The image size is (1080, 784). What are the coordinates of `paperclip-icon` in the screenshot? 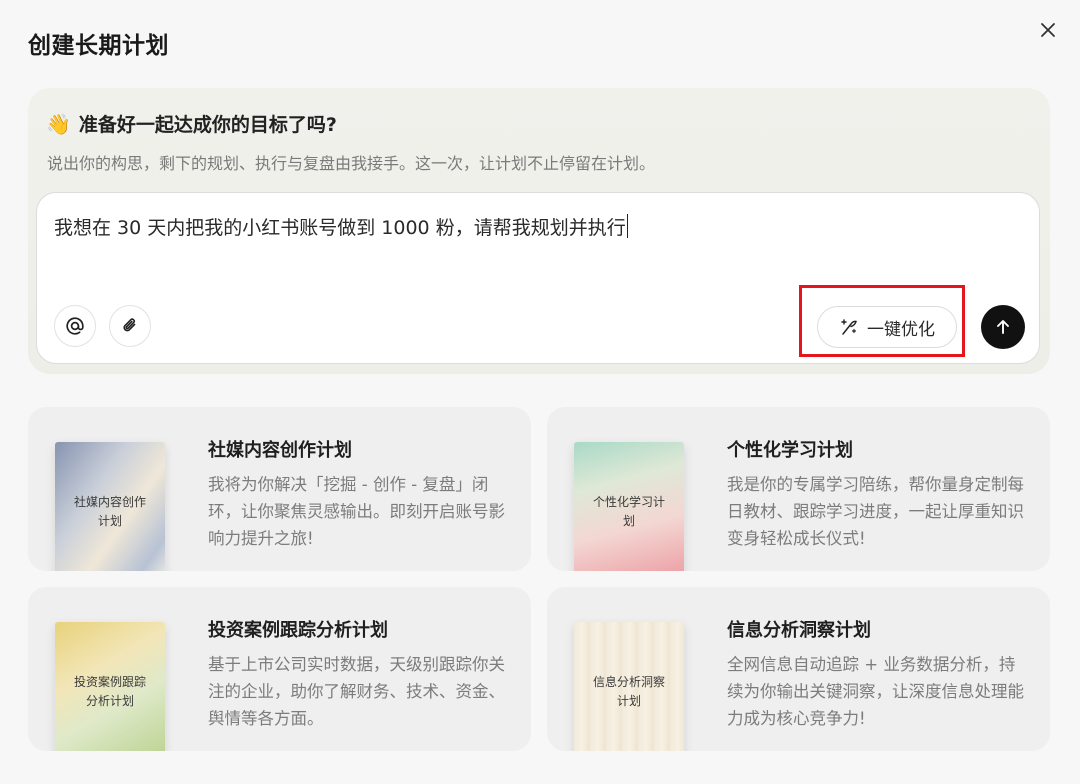 It's located at (129, 325).